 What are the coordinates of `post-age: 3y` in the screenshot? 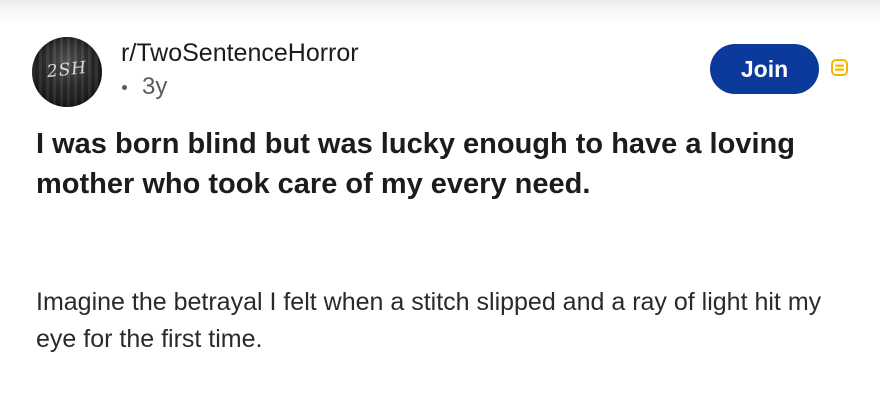 It's located at (155, 86).